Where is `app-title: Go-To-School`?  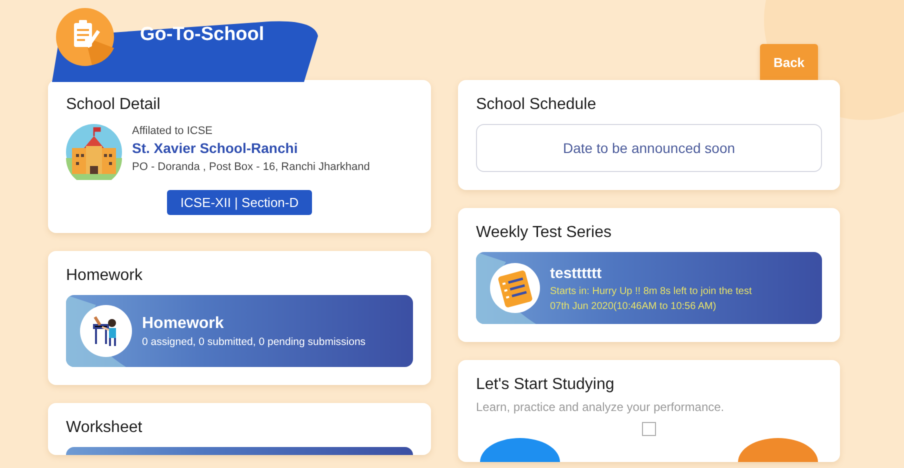
app-title: Go-To-School is located at coordinates (202, 35).